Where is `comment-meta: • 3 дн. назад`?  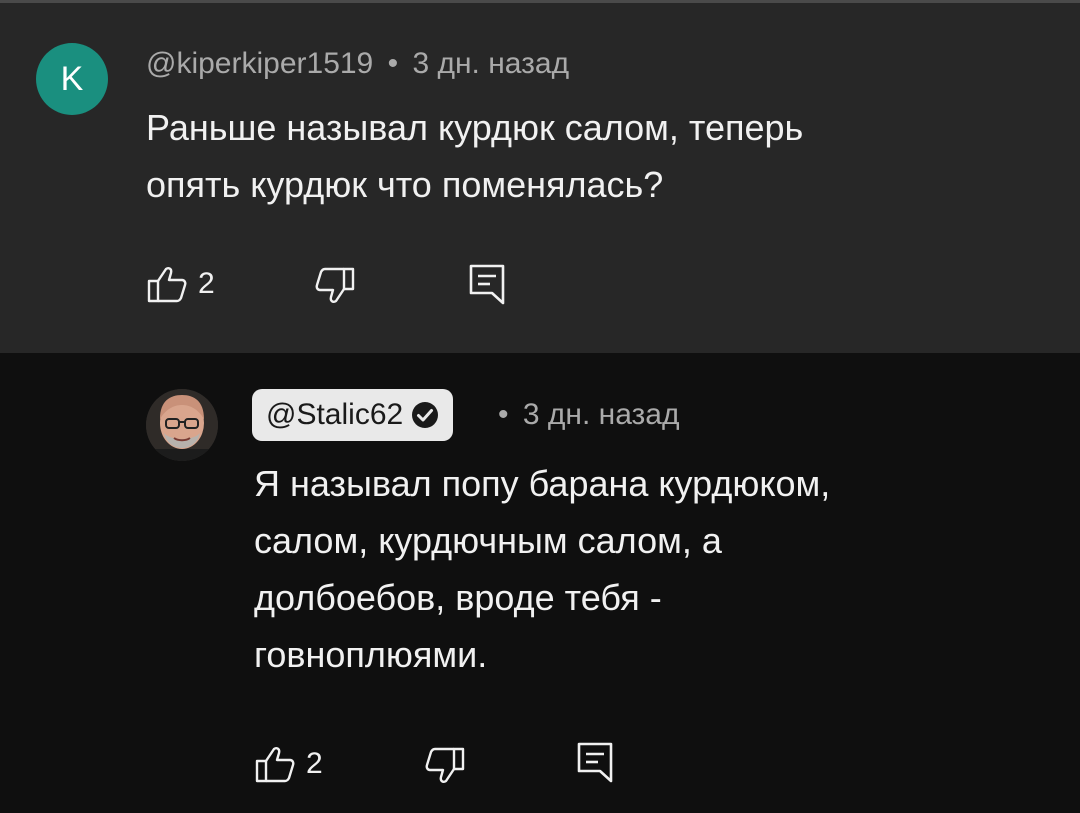 comment-meta: • 3 дн. назад is located at coordinates (588, 415).